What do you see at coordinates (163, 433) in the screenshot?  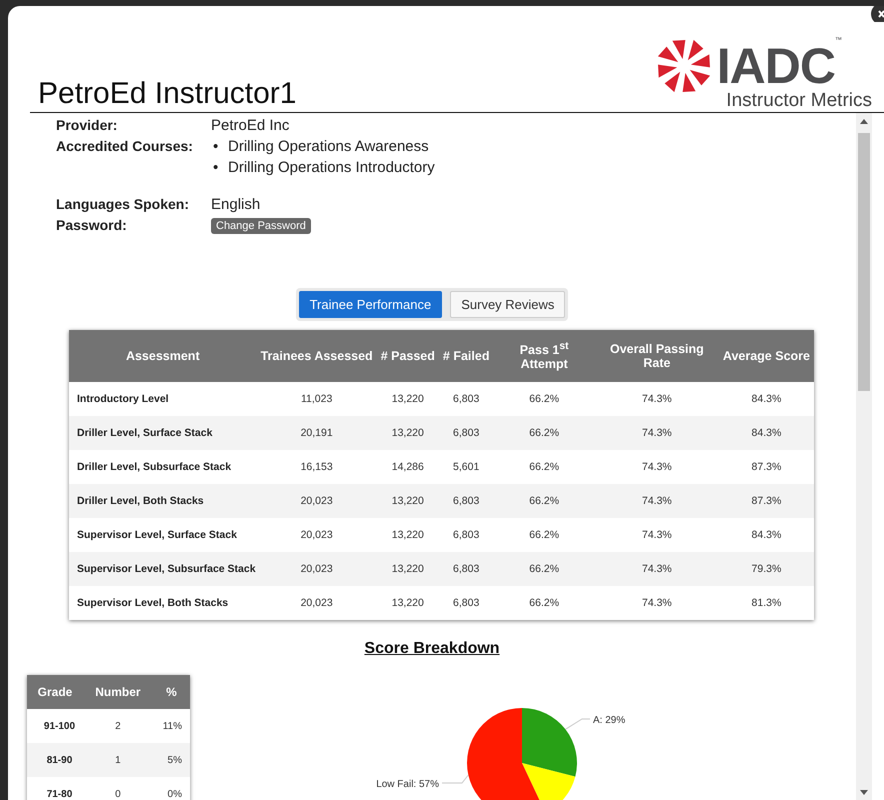 I see `table-cell: Driller Level, Surface Stack` at bounding box center [163, 433].